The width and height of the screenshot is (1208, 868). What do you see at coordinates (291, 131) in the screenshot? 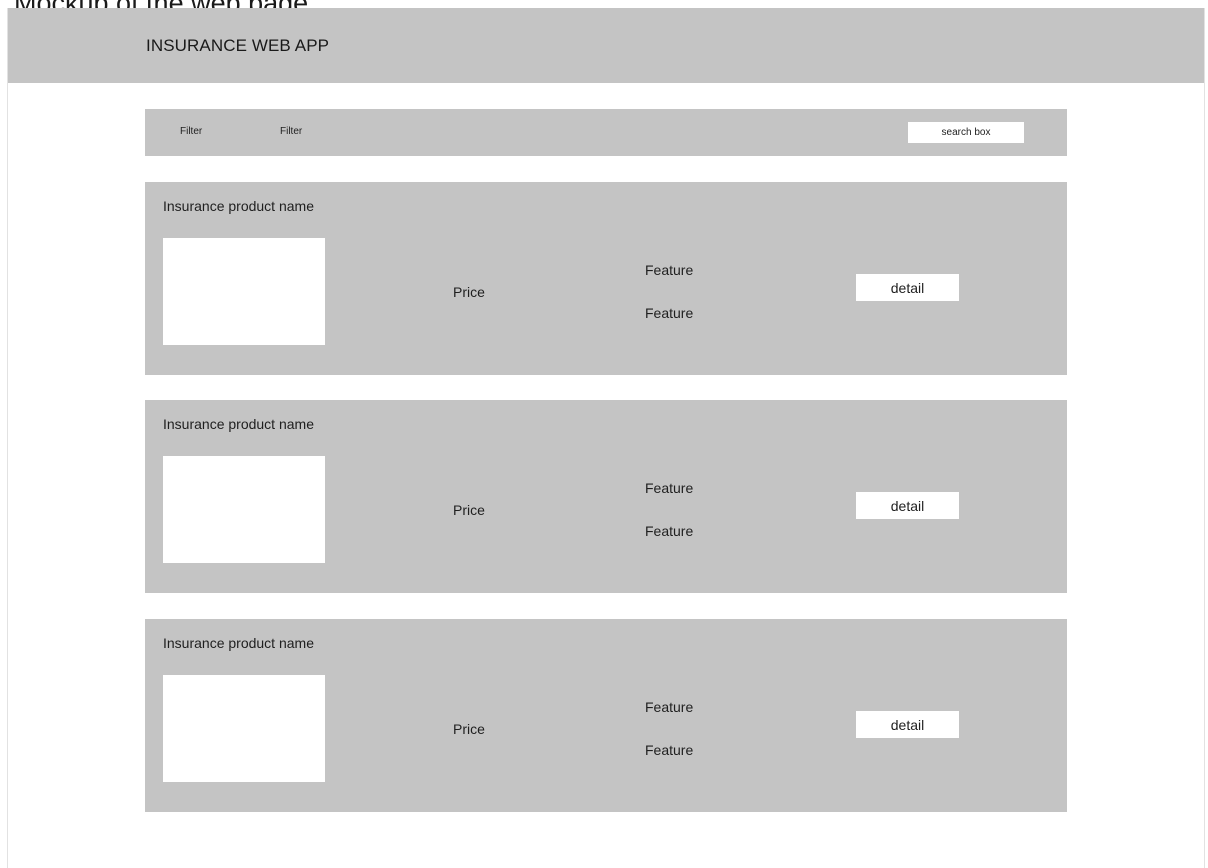
I see `filter-2: Filter` at bounding box center [291, 131].